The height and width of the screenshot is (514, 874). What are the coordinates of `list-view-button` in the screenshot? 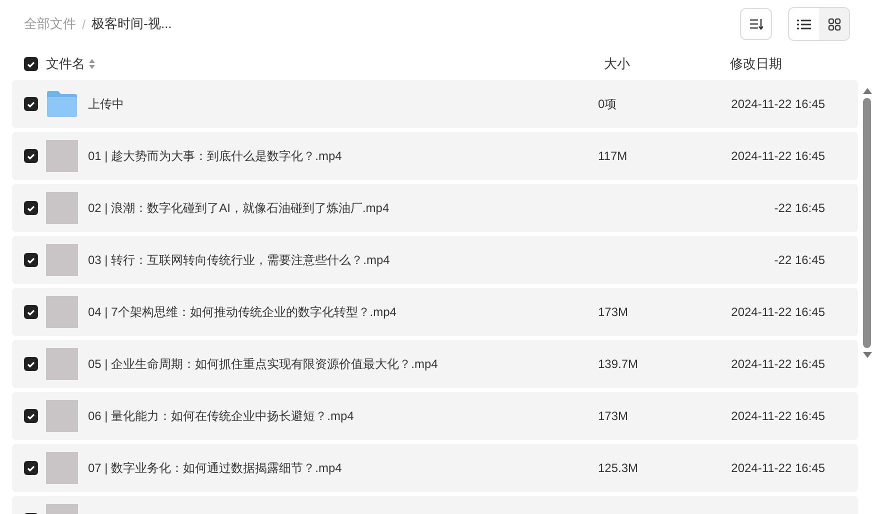 It's located at (804, 24).